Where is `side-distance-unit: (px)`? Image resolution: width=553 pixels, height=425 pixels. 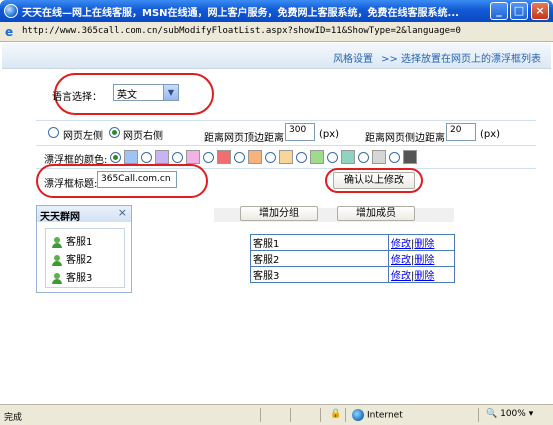
side-distance-unit: (px) is located at coordinates (490, 134).